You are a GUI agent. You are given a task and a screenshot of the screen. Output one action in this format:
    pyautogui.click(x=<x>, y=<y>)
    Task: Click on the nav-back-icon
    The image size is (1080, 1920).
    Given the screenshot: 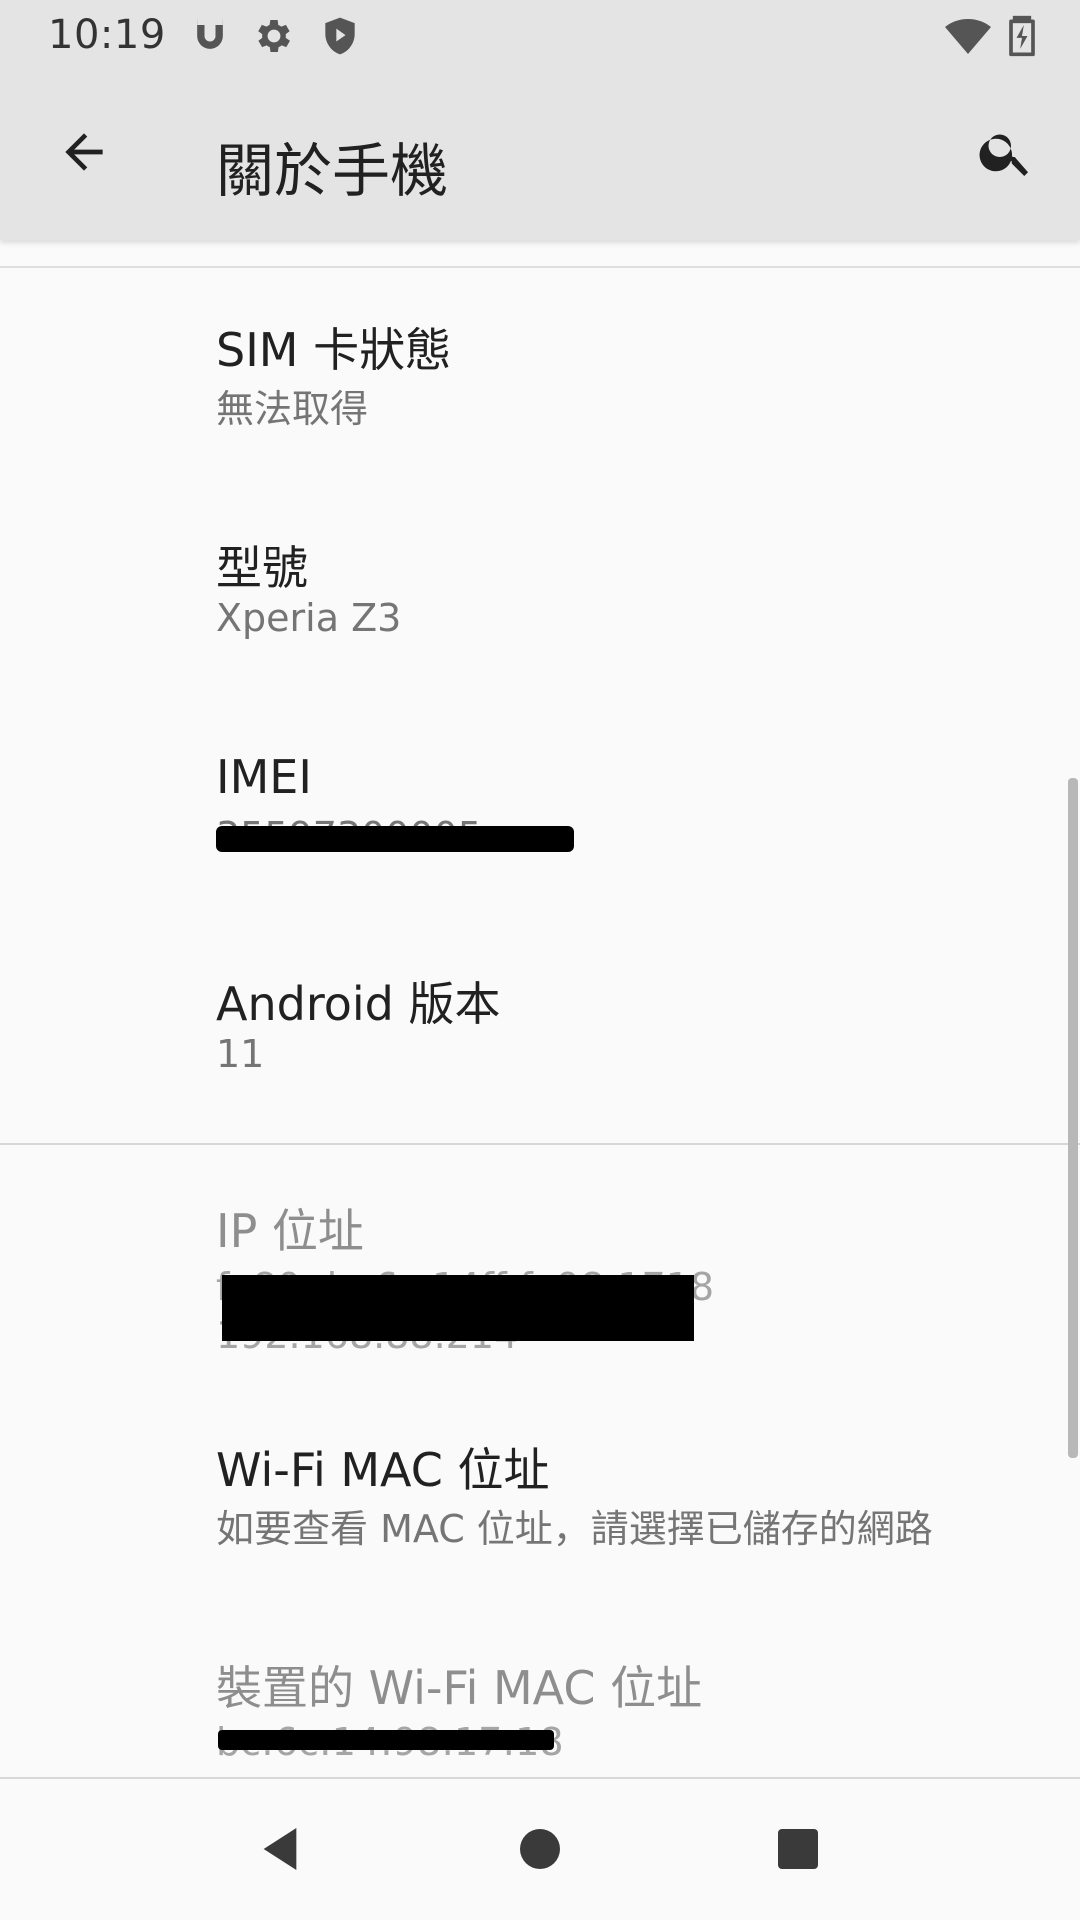 What is the action you would take?
    pyautogui.click(x=280, y=1851)
    